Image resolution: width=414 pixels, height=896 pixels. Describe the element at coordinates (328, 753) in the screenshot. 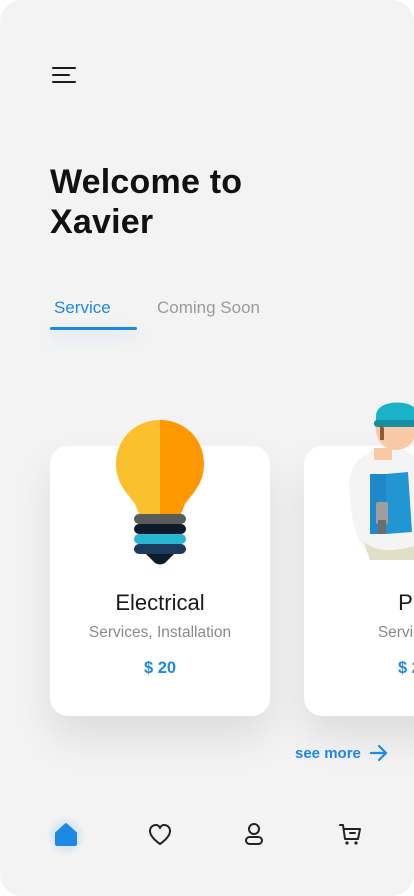

I see `see-more-label: see more` at that location.